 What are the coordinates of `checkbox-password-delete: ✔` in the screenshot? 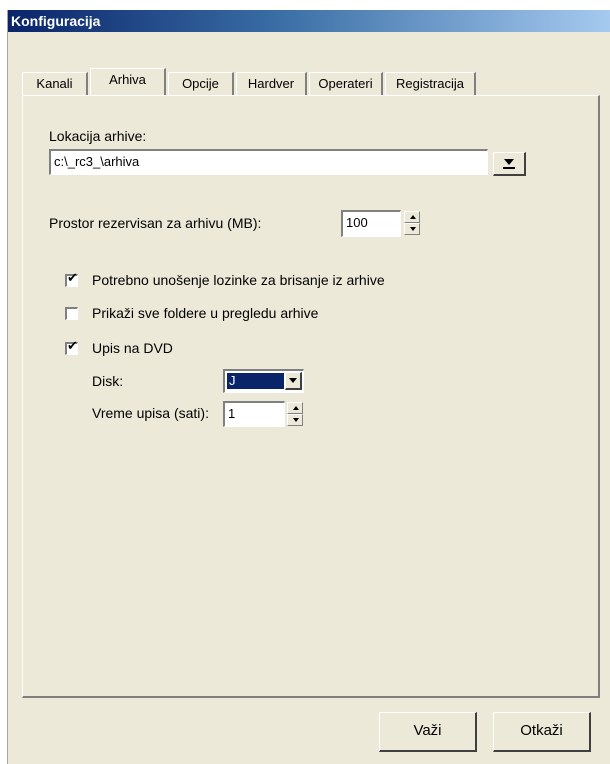 It's located at (71, 279).